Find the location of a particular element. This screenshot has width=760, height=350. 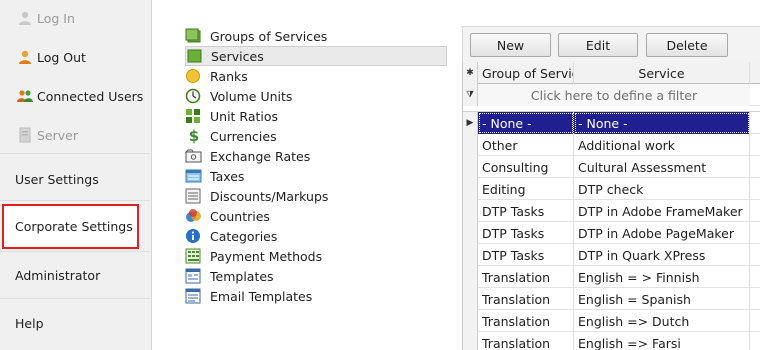

filter-row: ⧩ Click here to define a filter is located at coordinates (611, 95).